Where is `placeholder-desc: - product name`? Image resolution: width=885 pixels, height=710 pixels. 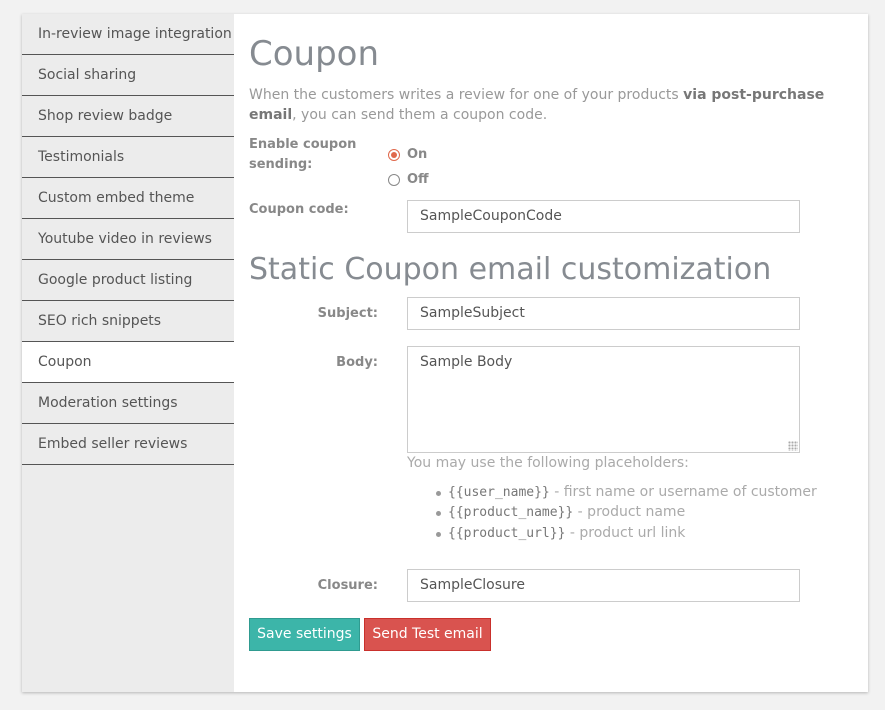 placeholder-desc: - product name is located at coordinates (629, 512).